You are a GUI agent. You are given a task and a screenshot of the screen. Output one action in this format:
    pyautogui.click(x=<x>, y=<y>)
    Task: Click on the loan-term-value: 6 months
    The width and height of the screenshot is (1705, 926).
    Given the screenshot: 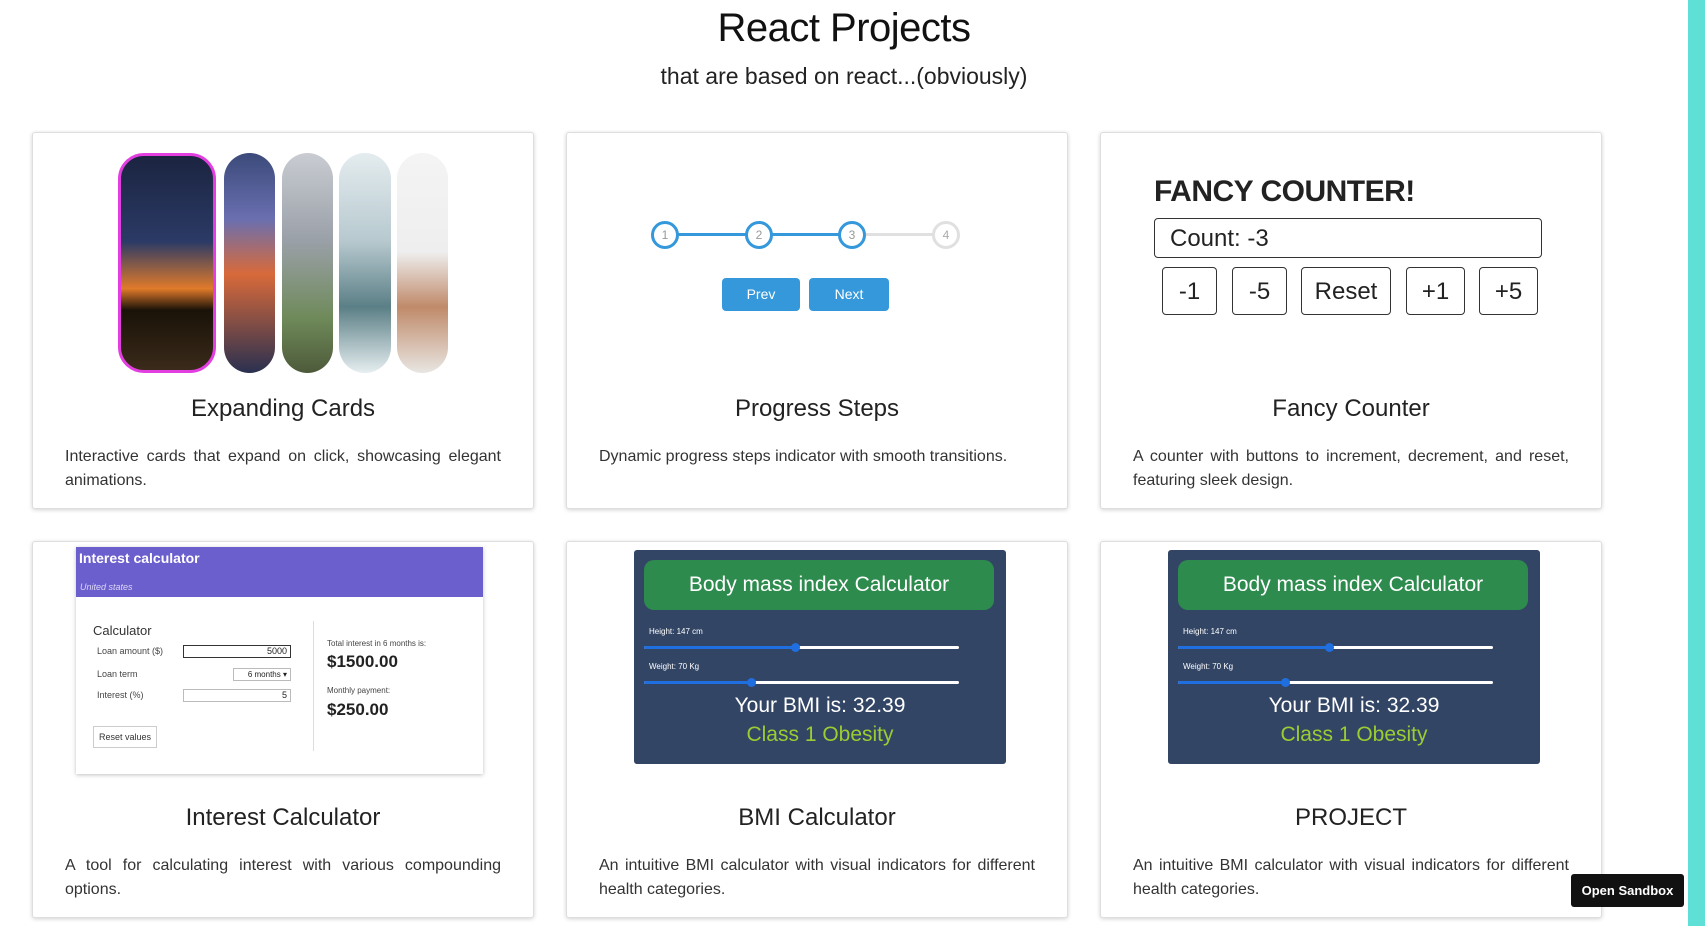 What is the action you would take?
    pyautogui.click(x=264, y=674)
    